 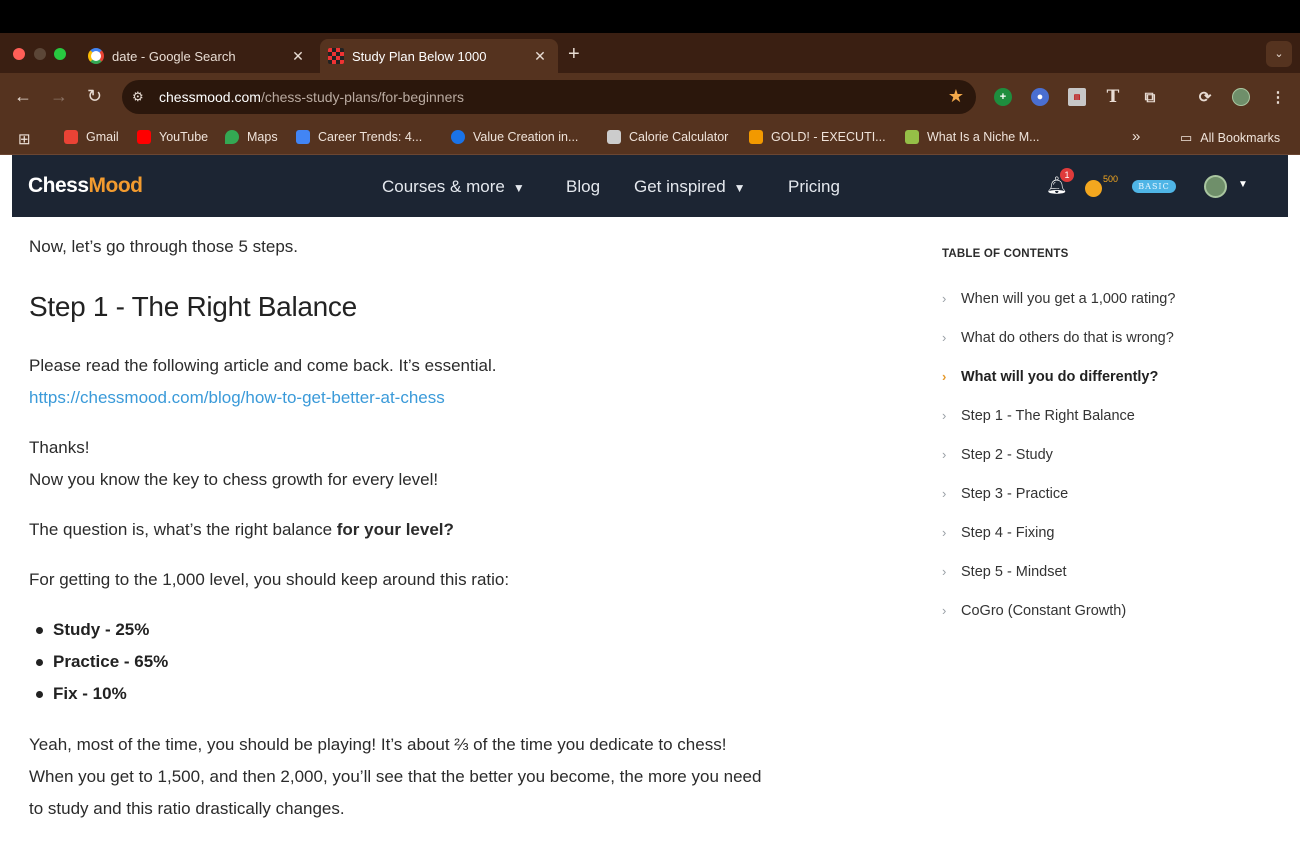 I want to click on toc-item: › Step 1 - The Right Balance, so click(x=1038, y=416).